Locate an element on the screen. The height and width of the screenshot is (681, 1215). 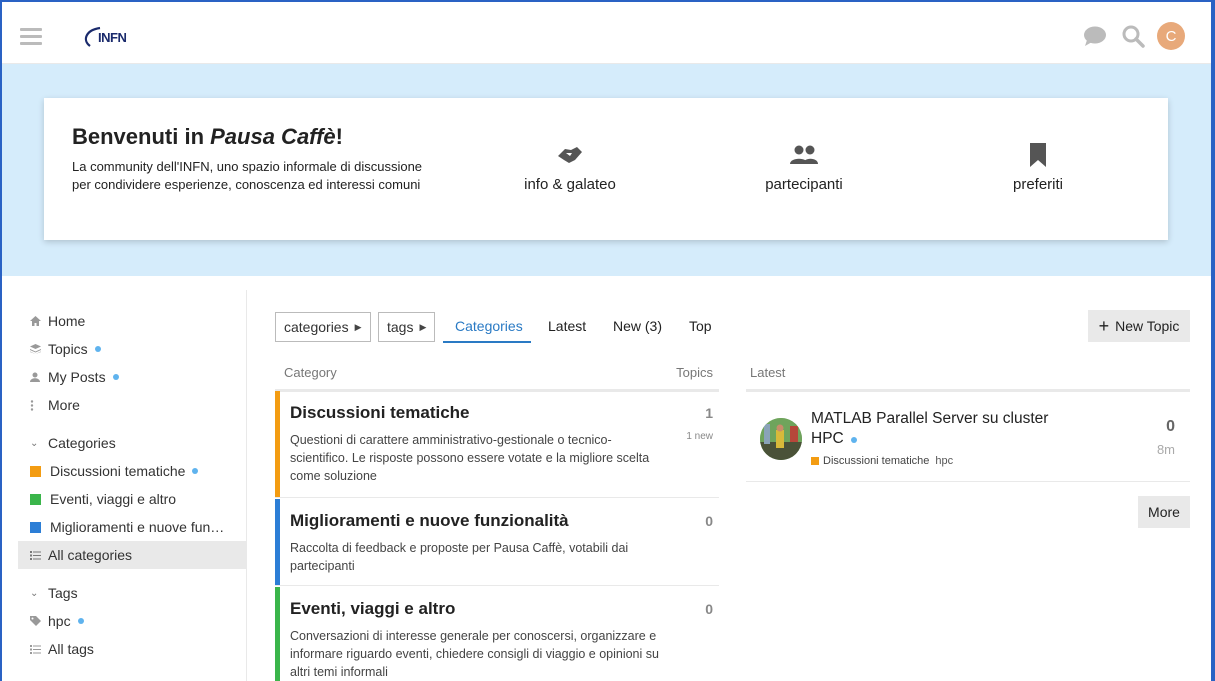
sidebar-section-label: Categories is located at coordinates (82, 443).